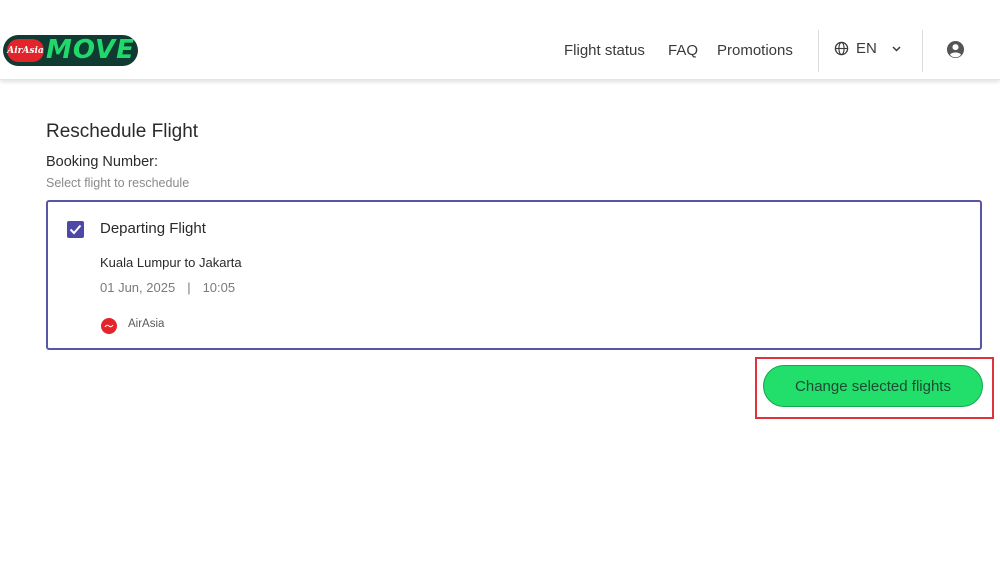 This screenshot has height=563, width=1000. Describe the element at coordinates (102, 162) in the screenshot. I see `booking-number-label: Booking Number:` at that location.